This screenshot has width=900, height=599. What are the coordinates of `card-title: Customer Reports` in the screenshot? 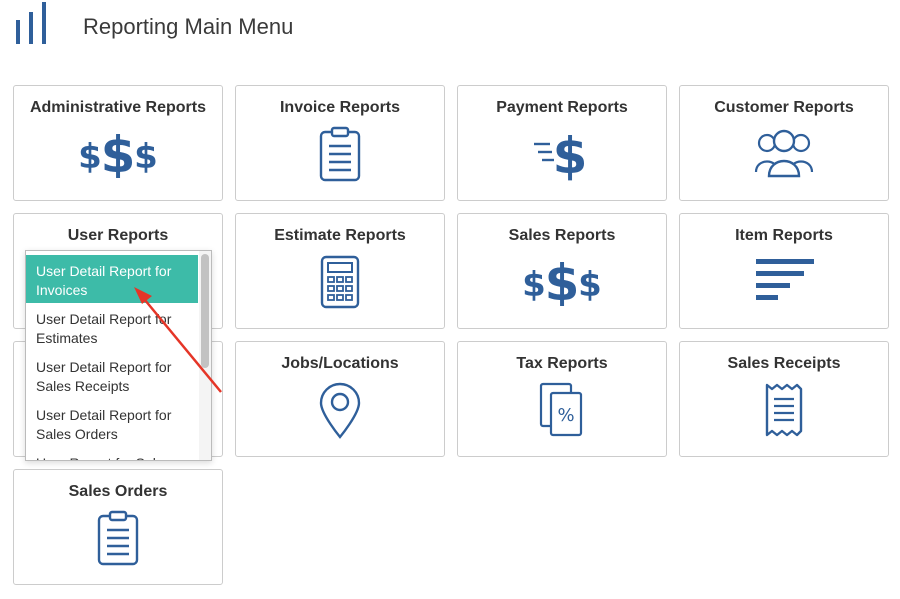 It's located at (784, 107).